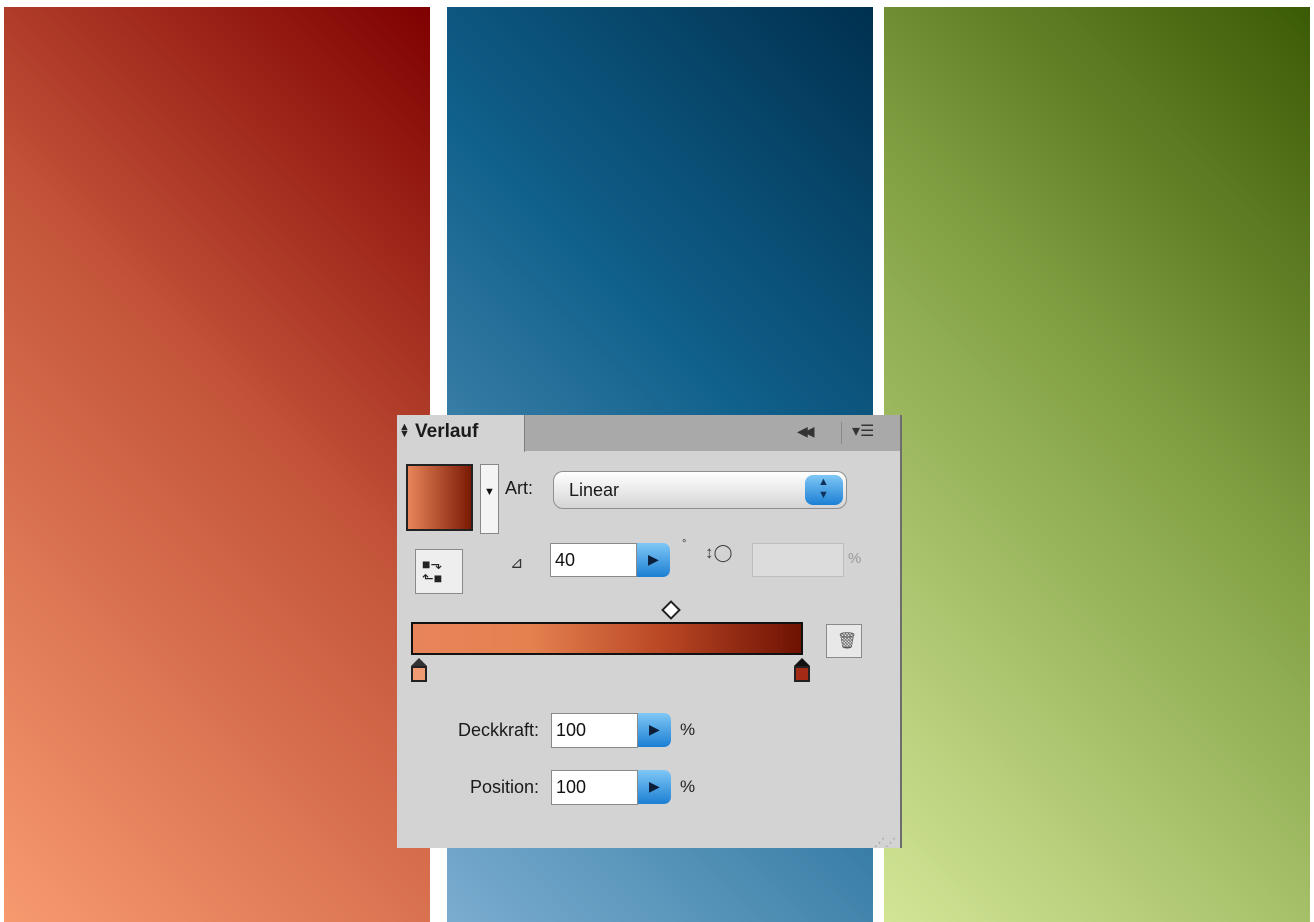 The width and height of the screenshot is (1314, 922). Describe the element at coordinates (439, 497) in the screenshot. I see `gradient-preview-swatch` at that location.